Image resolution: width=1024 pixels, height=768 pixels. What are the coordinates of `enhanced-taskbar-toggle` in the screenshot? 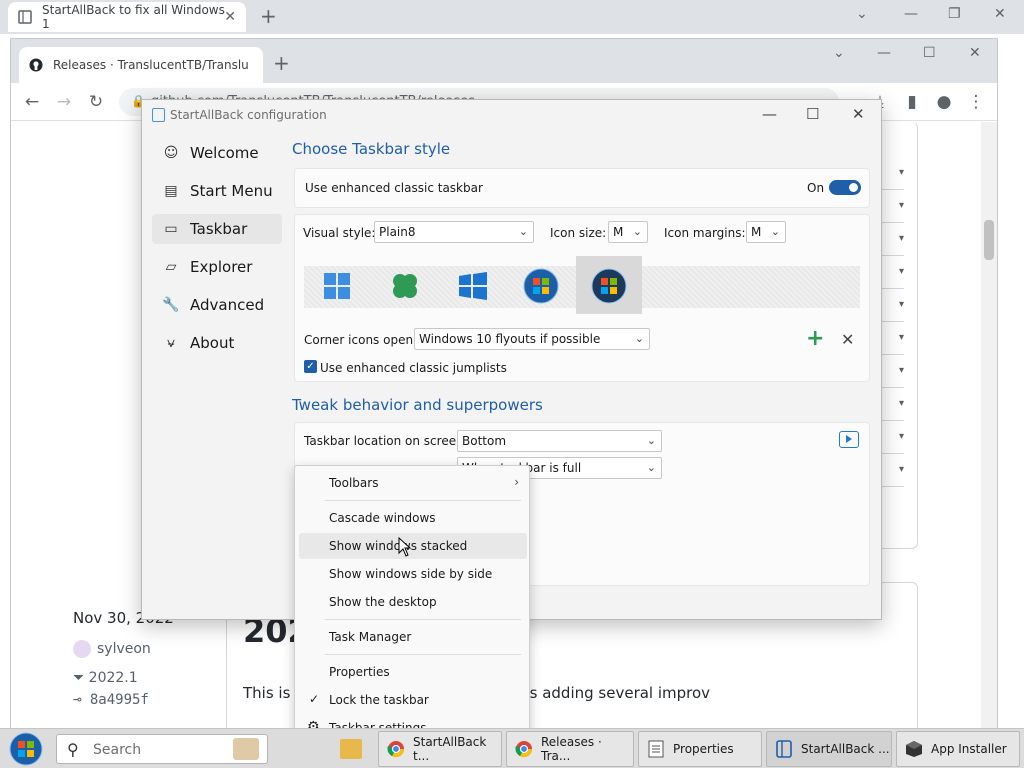 It's located at (845, 187).